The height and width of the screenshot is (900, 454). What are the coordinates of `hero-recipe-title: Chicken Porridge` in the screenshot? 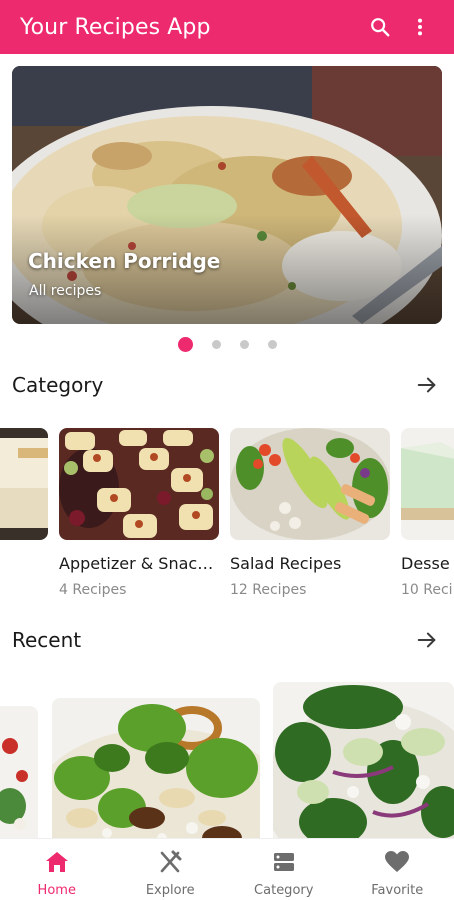 It's located at (124, 261).